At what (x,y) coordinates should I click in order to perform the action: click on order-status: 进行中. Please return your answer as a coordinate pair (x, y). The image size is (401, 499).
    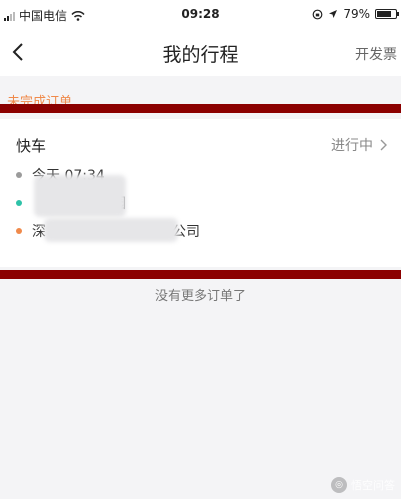
    Looking at the image, I should click on (359, 145).